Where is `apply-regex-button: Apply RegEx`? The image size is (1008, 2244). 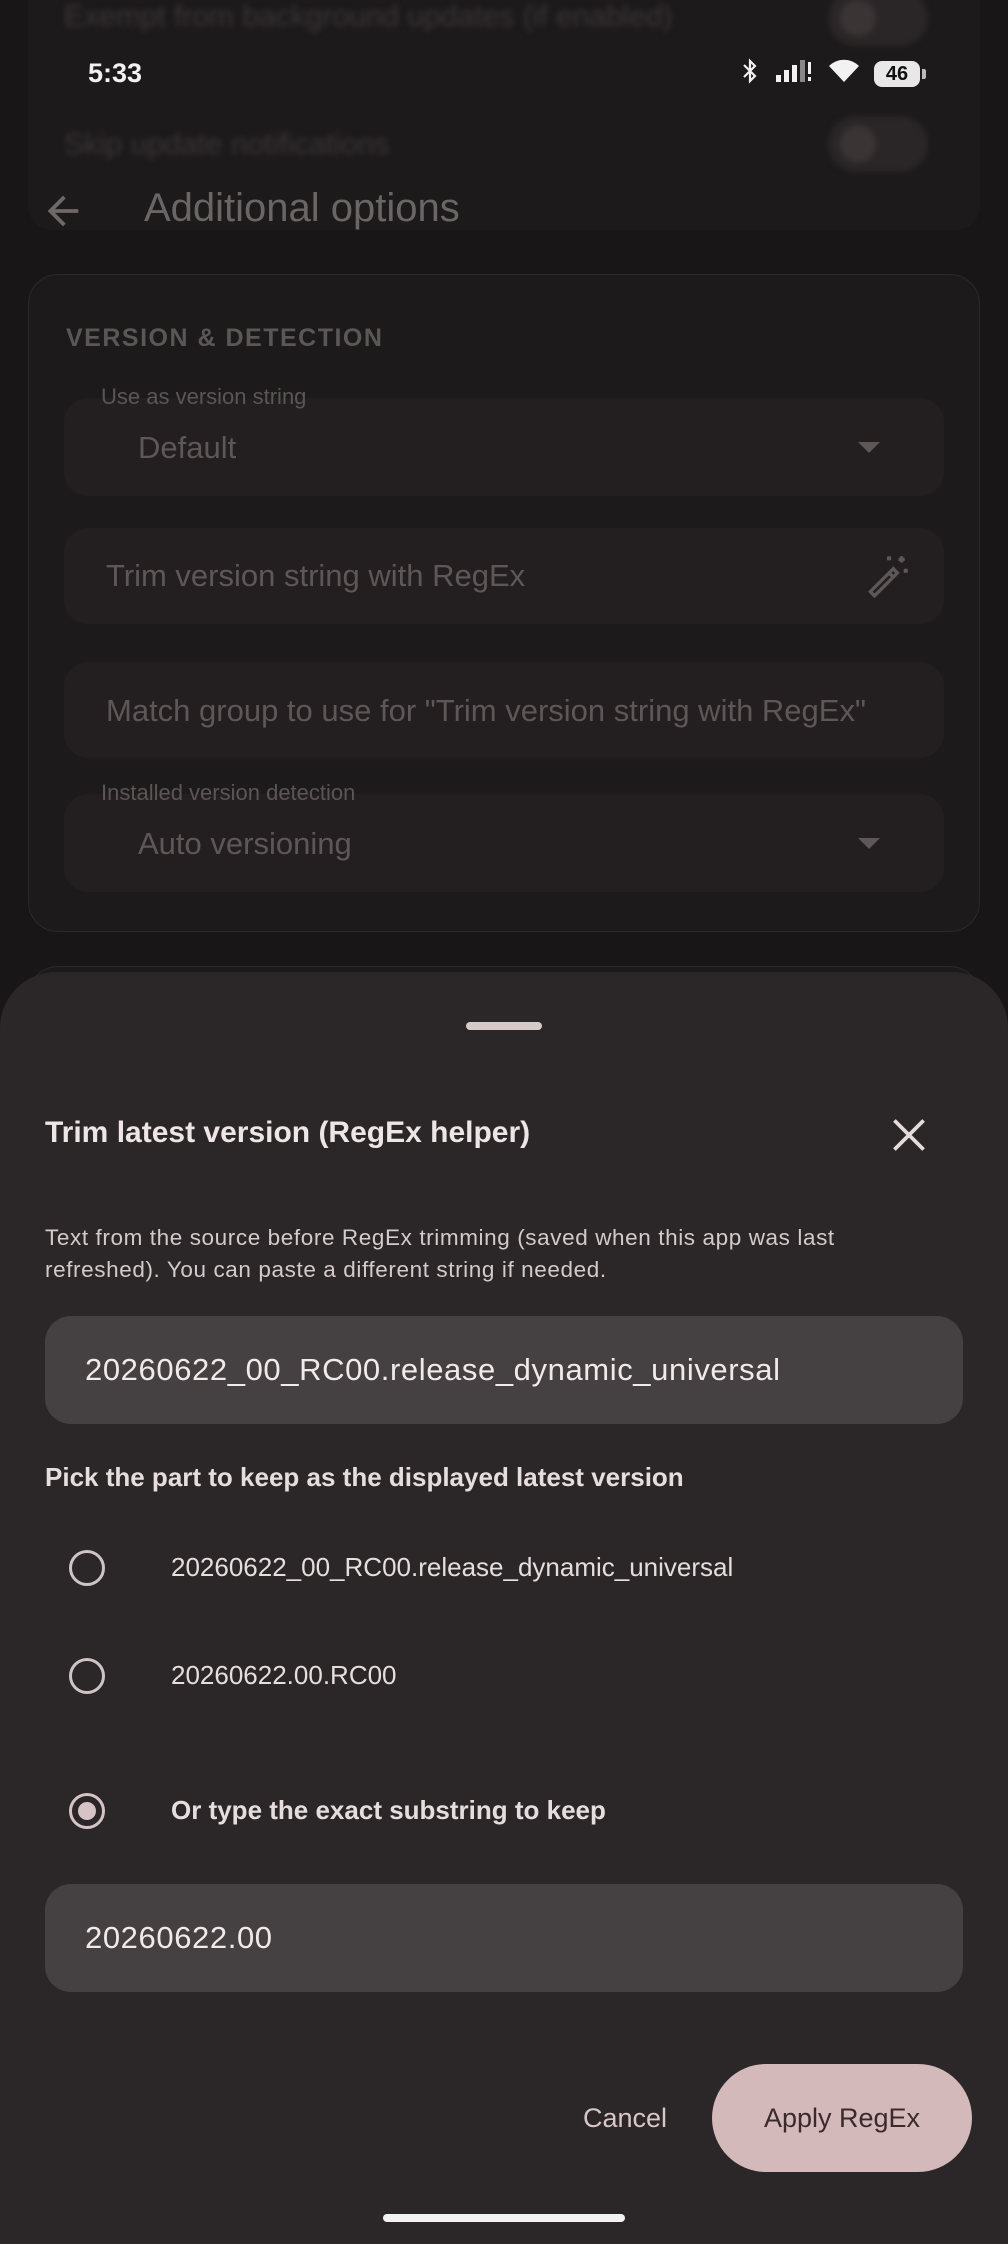 apply-regex-button: Apply RegEx is located at coordinates (842, 2118).